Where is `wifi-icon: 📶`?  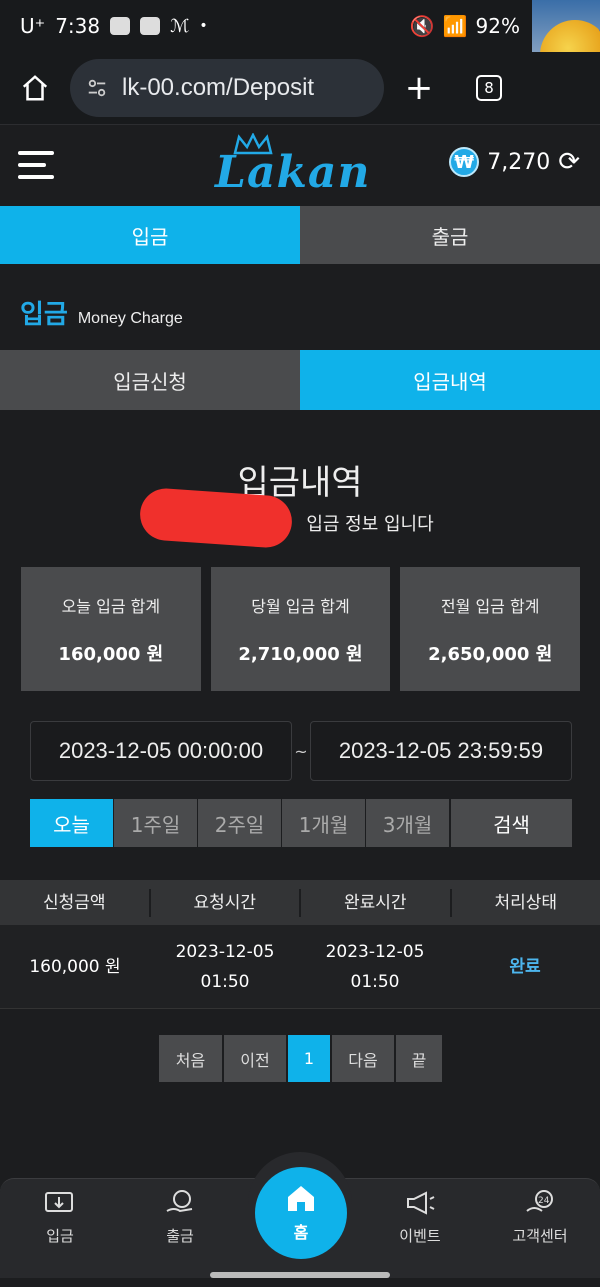 wifi-icon: 📶 is located at coordinates (455, 26).